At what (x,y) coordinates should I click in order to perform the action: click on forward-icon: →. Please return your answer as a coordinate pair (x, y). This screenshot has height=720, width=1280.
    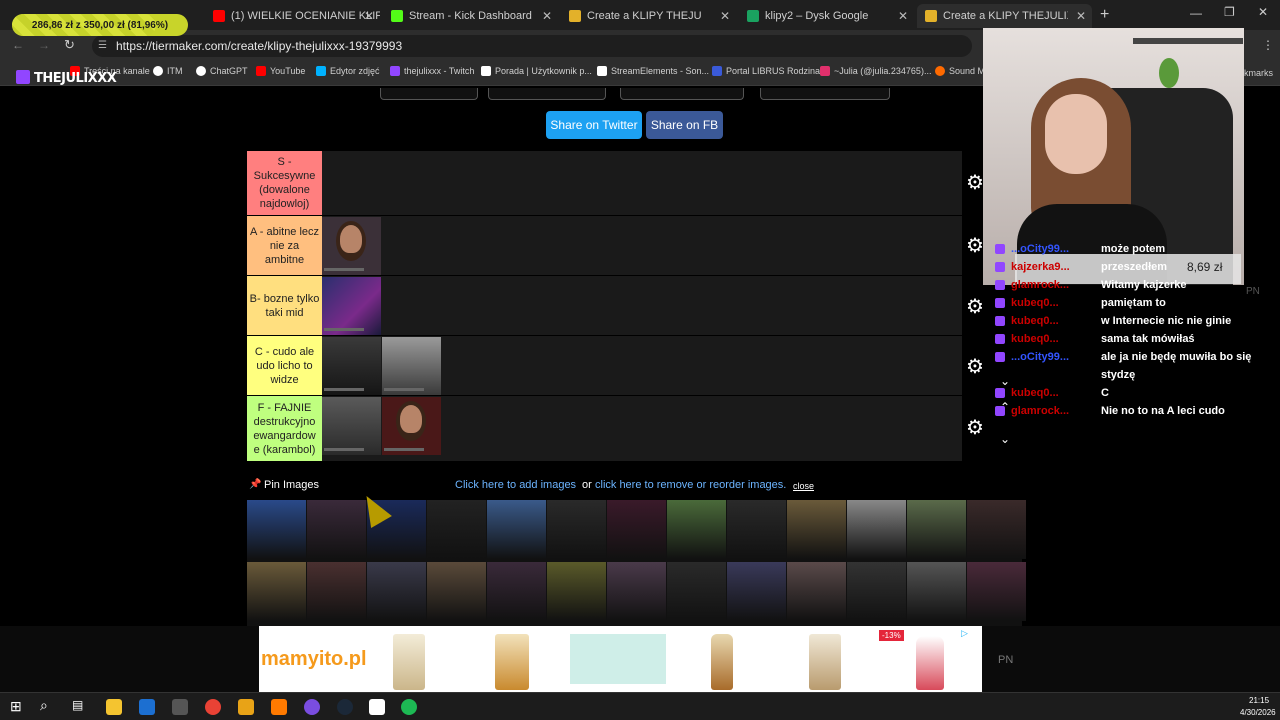
    Looking at the image, I should click on (44, 45).